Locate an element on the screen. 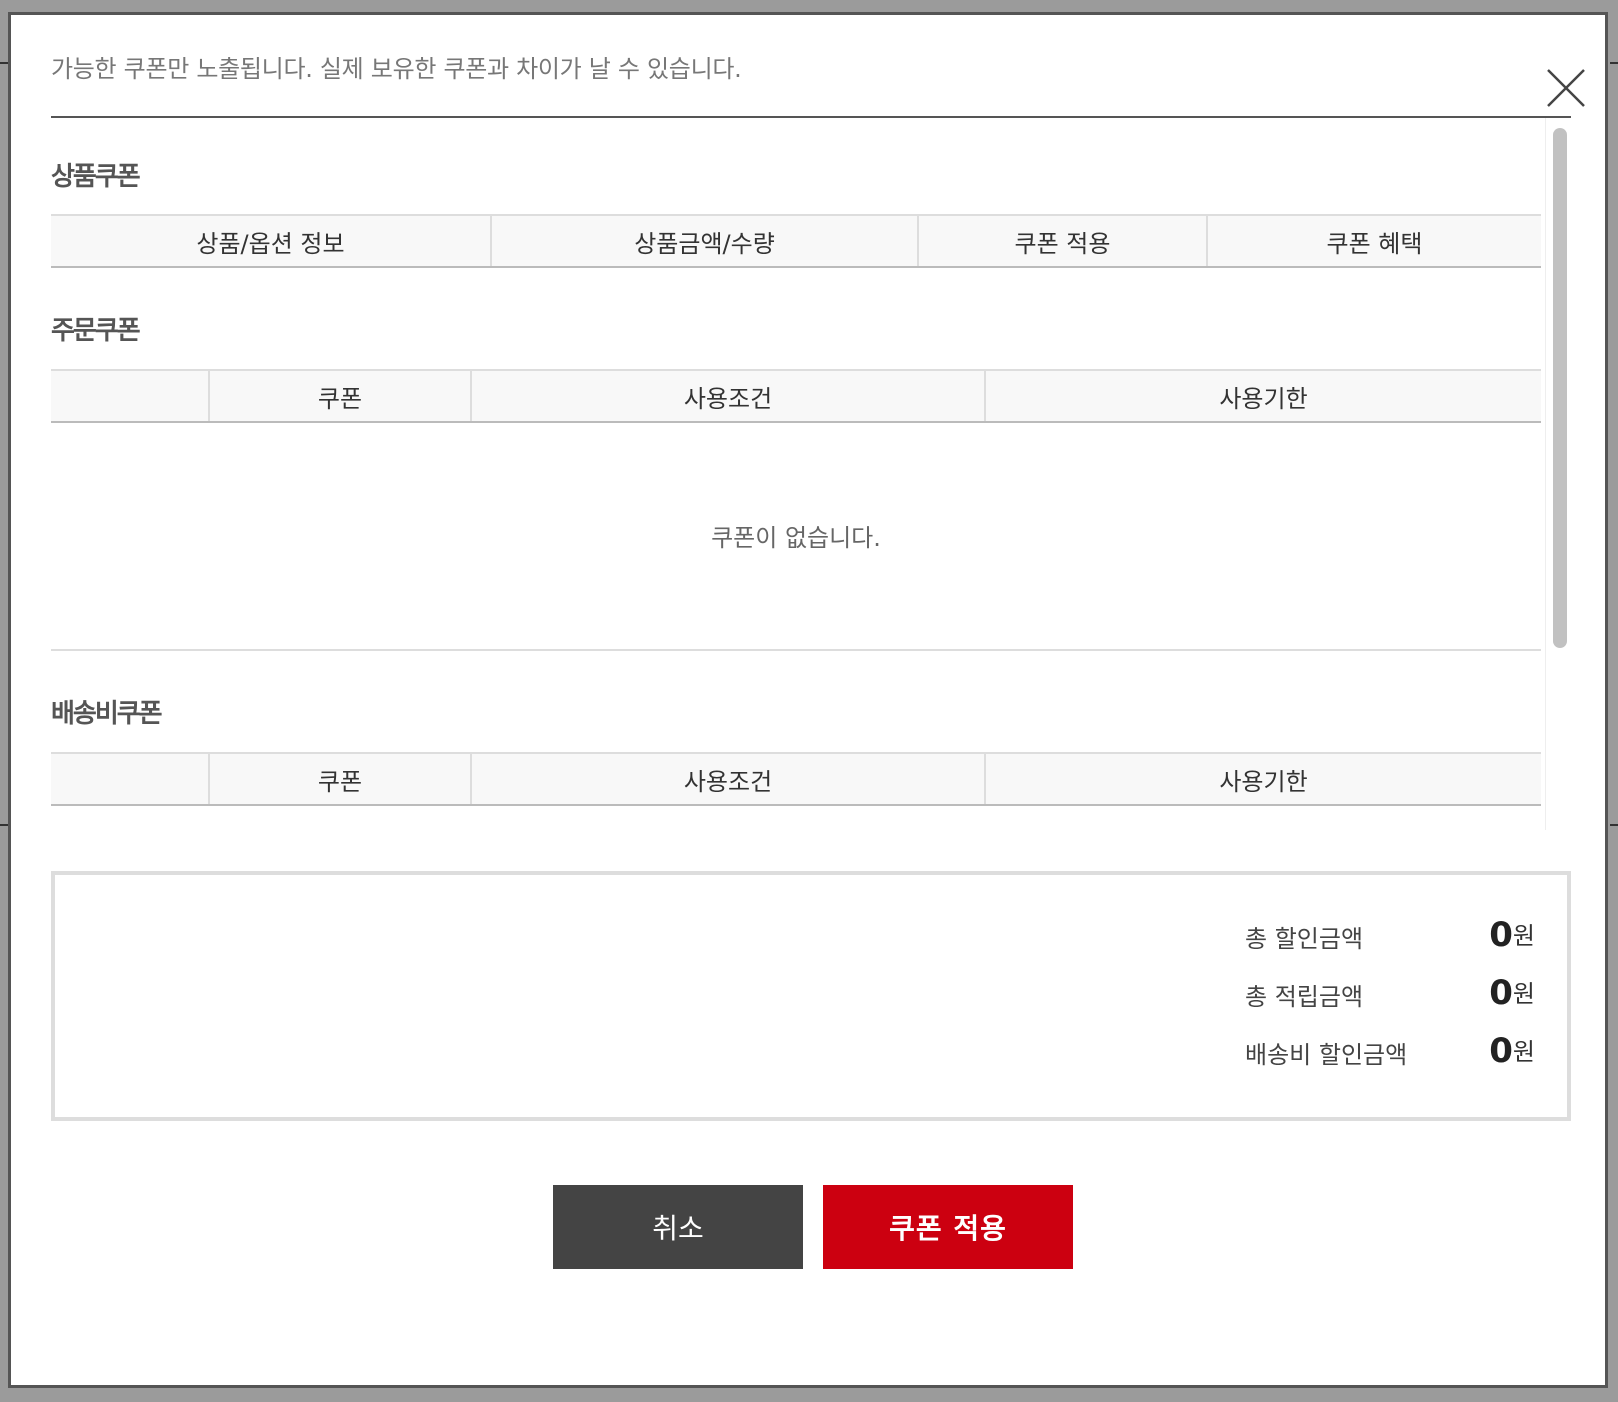  summary-label: 총 적립금액 is located at coordinates (1304, 997).